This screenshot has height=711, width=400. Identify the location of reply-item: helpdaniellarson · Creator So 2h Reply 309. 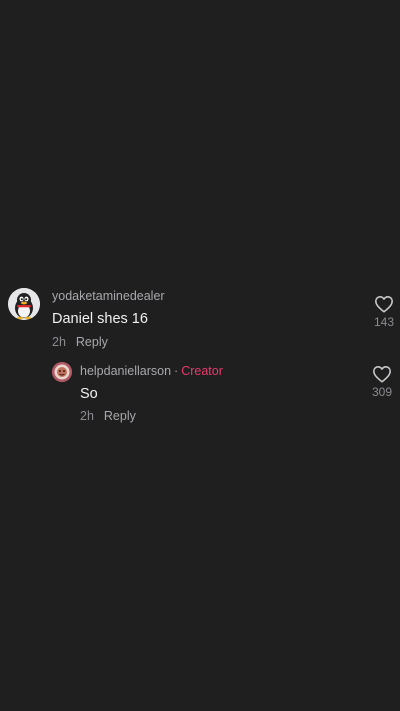
(200, 395).